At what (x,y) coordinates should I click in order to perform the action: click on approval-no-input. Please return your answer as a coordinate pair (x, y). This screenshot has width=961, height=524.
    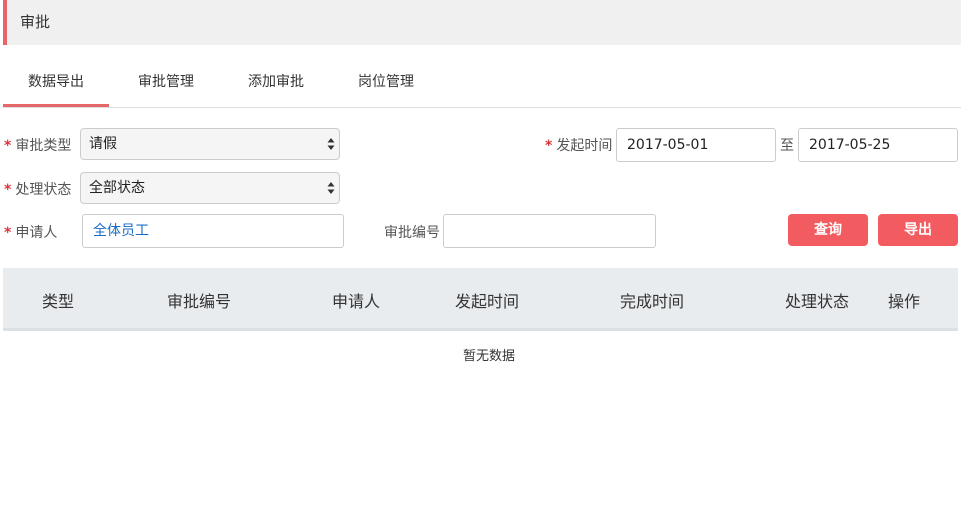
    Looking at the image, I should click on (549, 231).